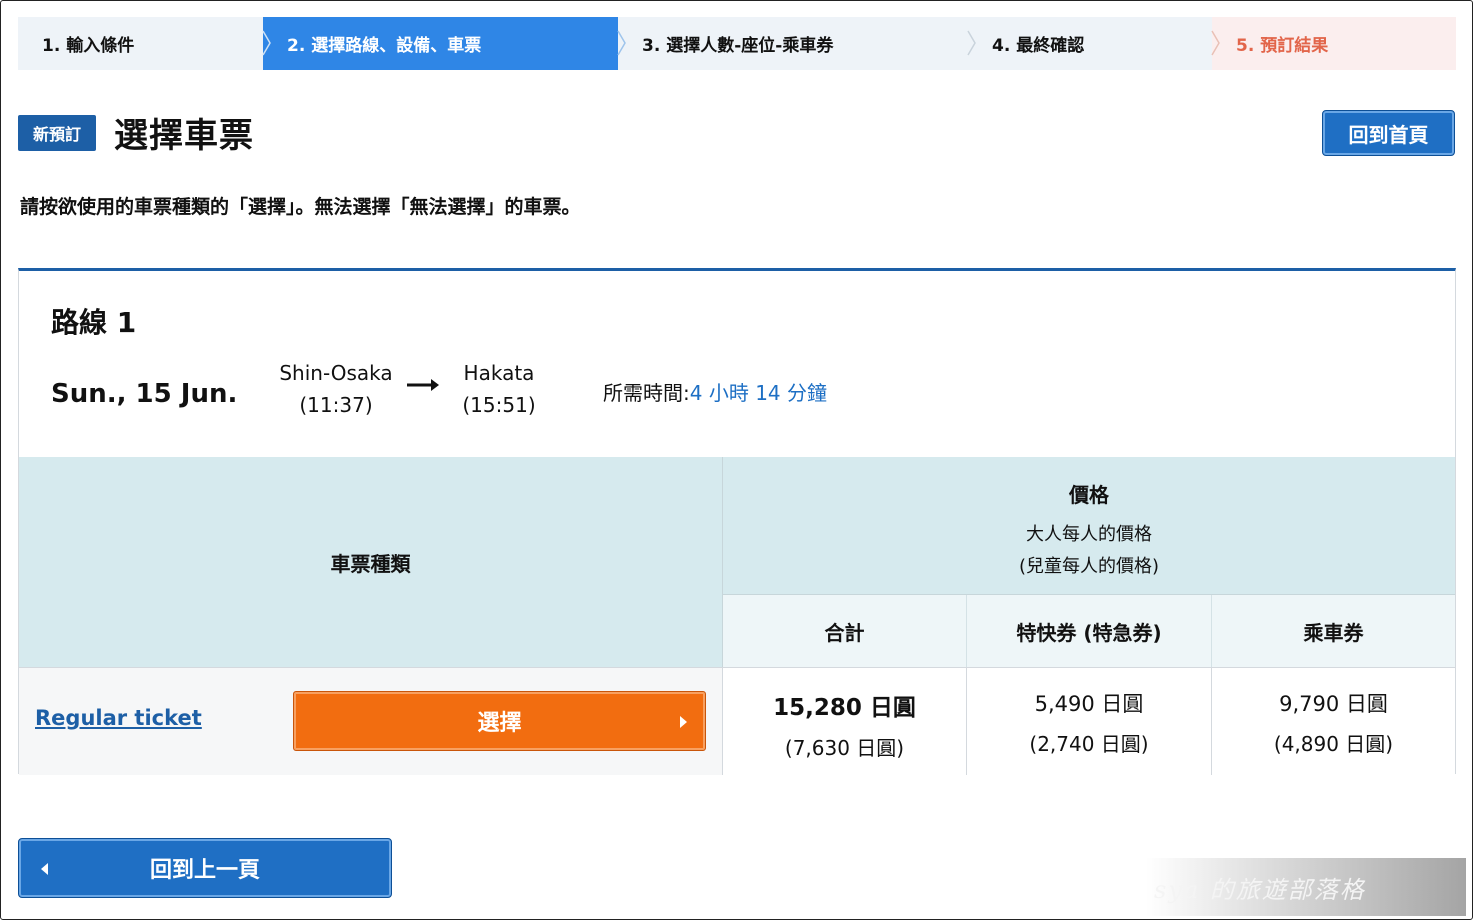 This screenshot has width=1473, height=920. Describe the element at coordinates (683, 722) in the screenshot. I see `play-arrow-icon` at that location.